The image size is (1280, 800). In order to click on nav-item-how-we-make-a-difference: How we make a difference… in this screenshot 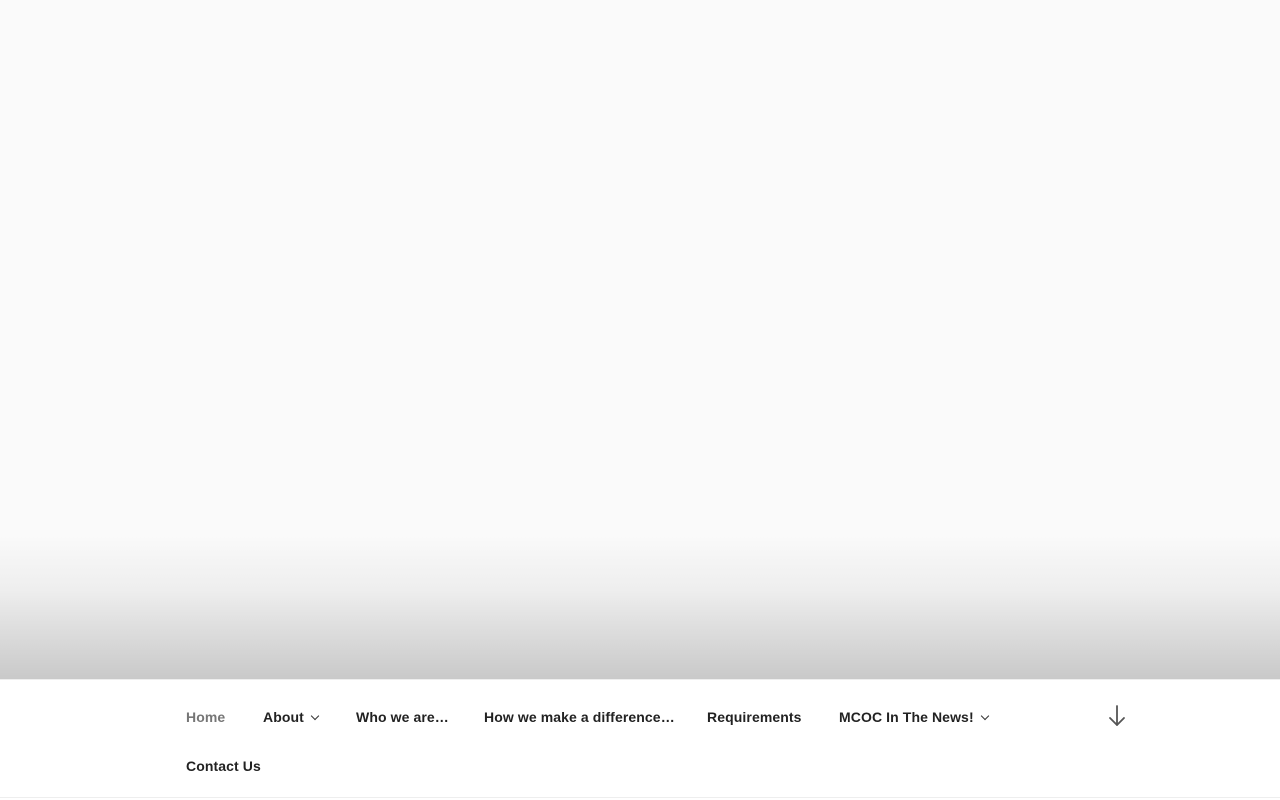, I will do `click(579, 717)`.